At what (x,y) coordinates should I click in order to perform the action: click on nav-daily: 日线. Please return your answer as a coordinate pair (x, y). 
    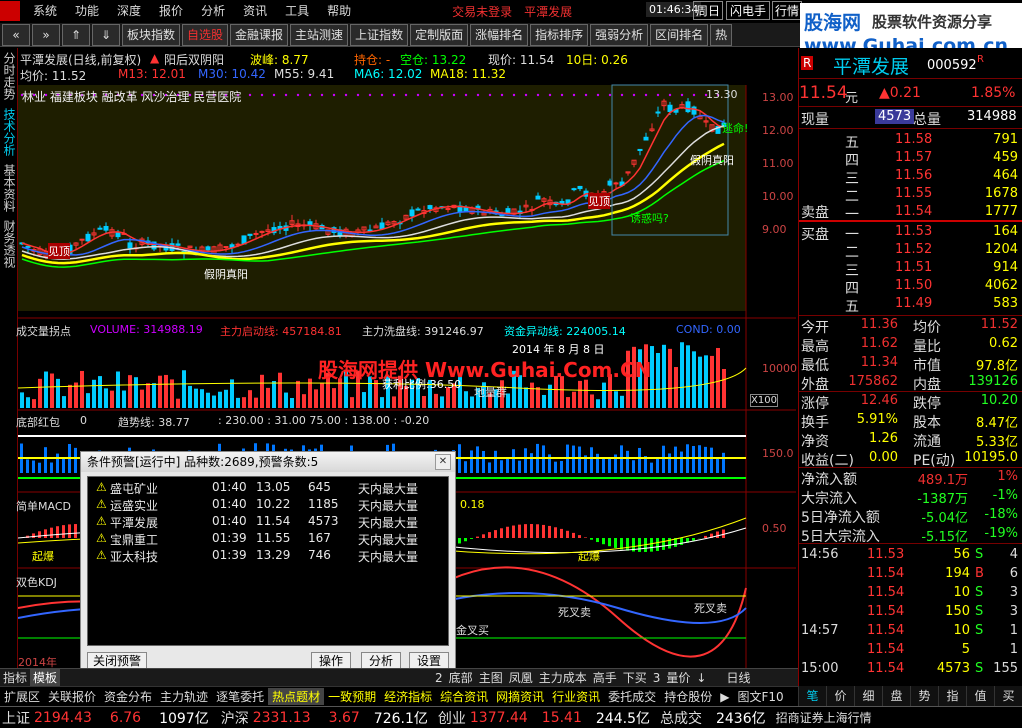
    Looking at the image, I should click on (738, 677).